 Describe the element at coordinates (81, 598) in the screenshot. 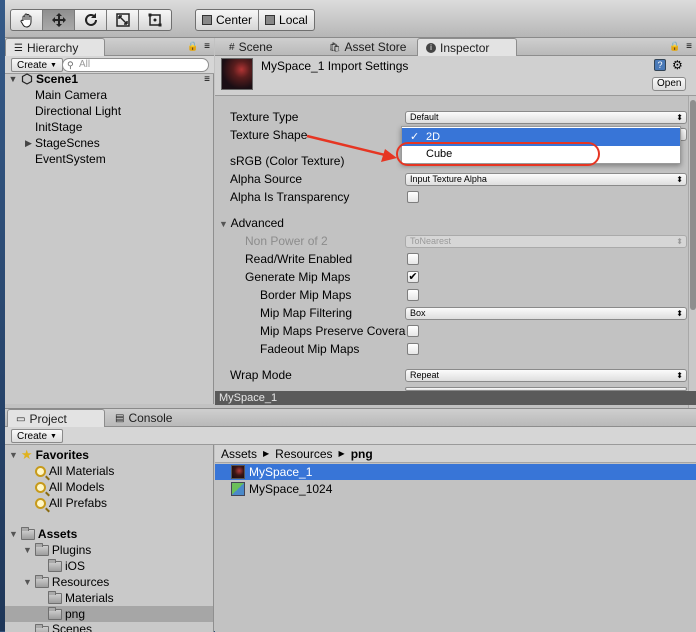

I see `folder-row-materials: Materials` at that location.